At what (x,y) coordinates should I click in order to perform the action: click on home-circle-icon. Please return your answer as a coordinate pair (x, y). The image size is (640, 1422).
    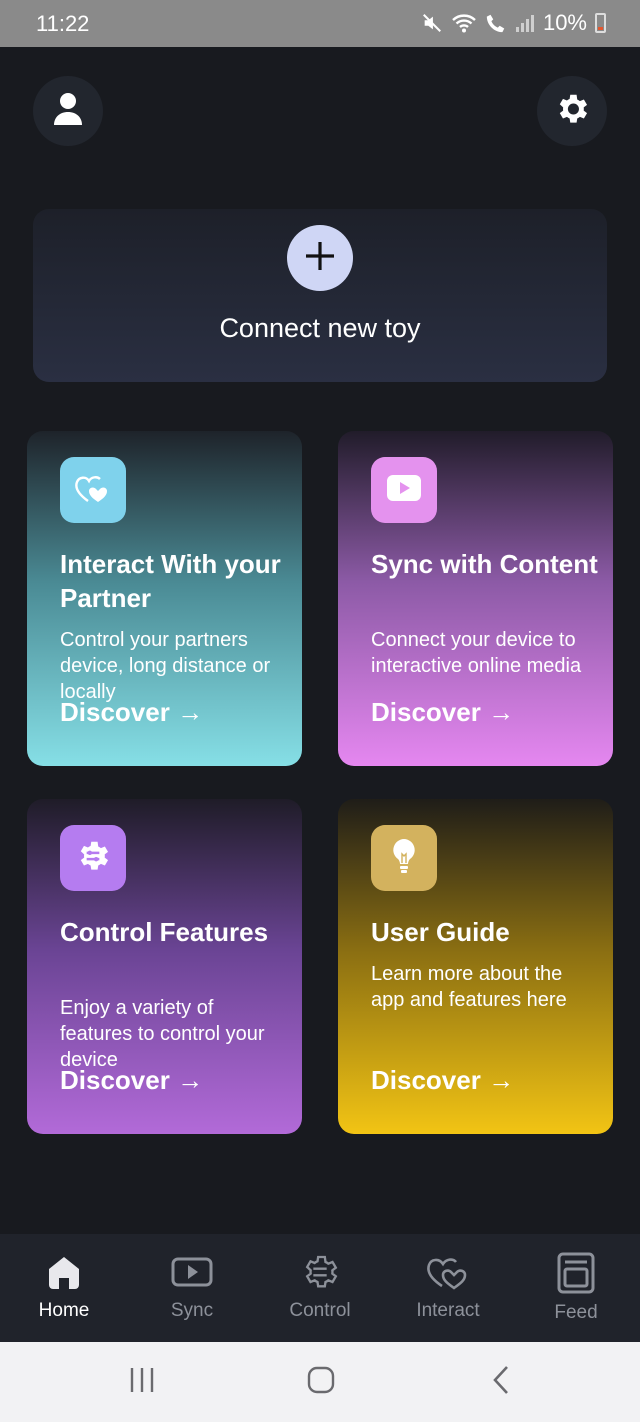
    Looking at the image, I should click on (321, 1382).